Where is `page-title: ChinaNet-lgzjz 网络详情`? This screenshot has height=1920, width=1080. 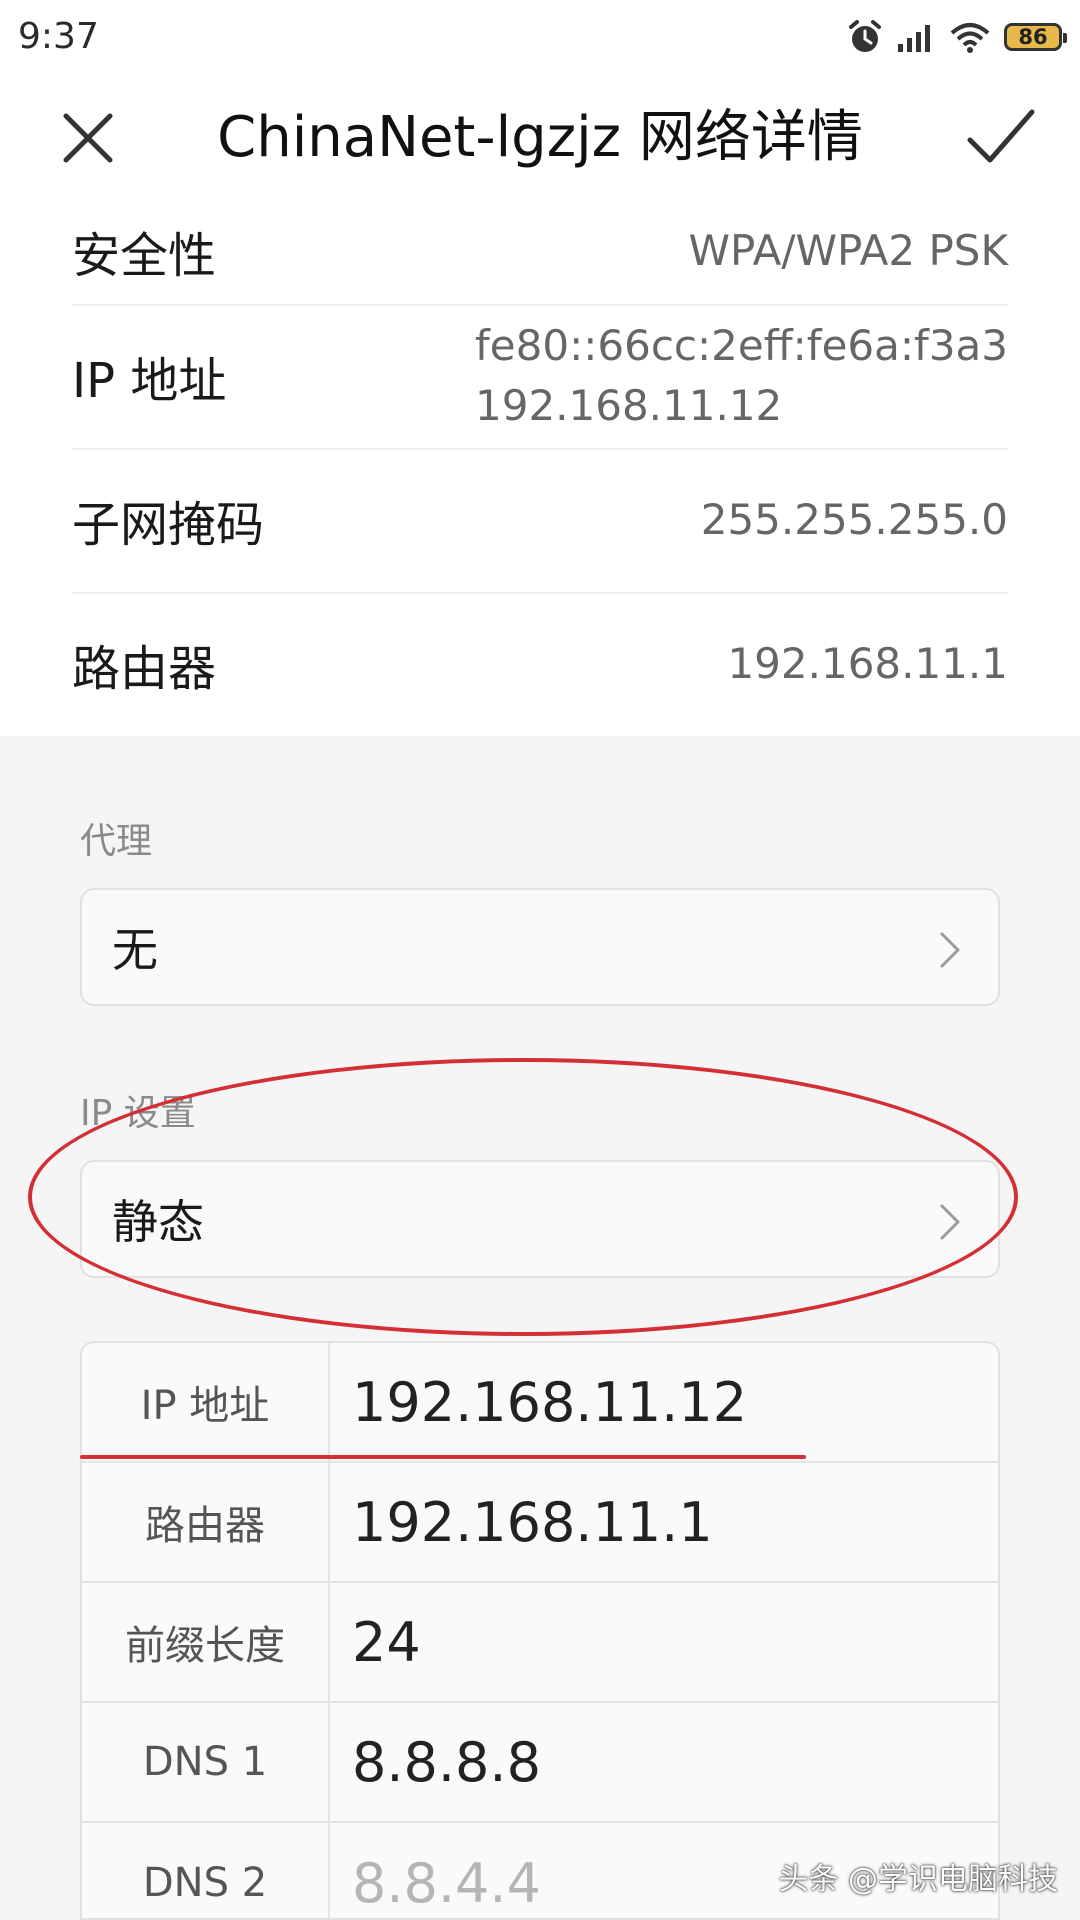
page-title: ChinaNet-lgzjz 网络详情 is located at coordinates (540, 137).